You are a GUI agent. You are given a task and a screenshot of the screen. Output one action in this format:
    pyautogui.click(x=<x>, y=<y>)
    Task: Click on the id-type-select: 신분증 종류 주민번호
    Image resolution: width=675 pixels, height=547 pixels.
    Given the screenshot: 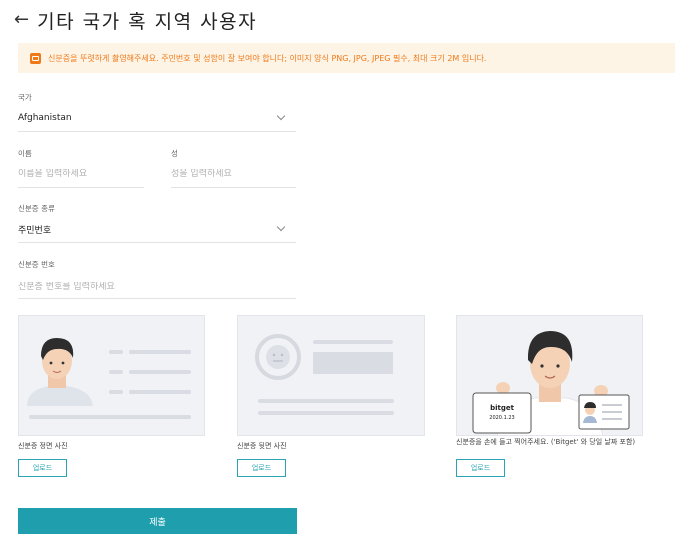 What is the action you would take?
    pyautogui.click(x=157, y=223)
    